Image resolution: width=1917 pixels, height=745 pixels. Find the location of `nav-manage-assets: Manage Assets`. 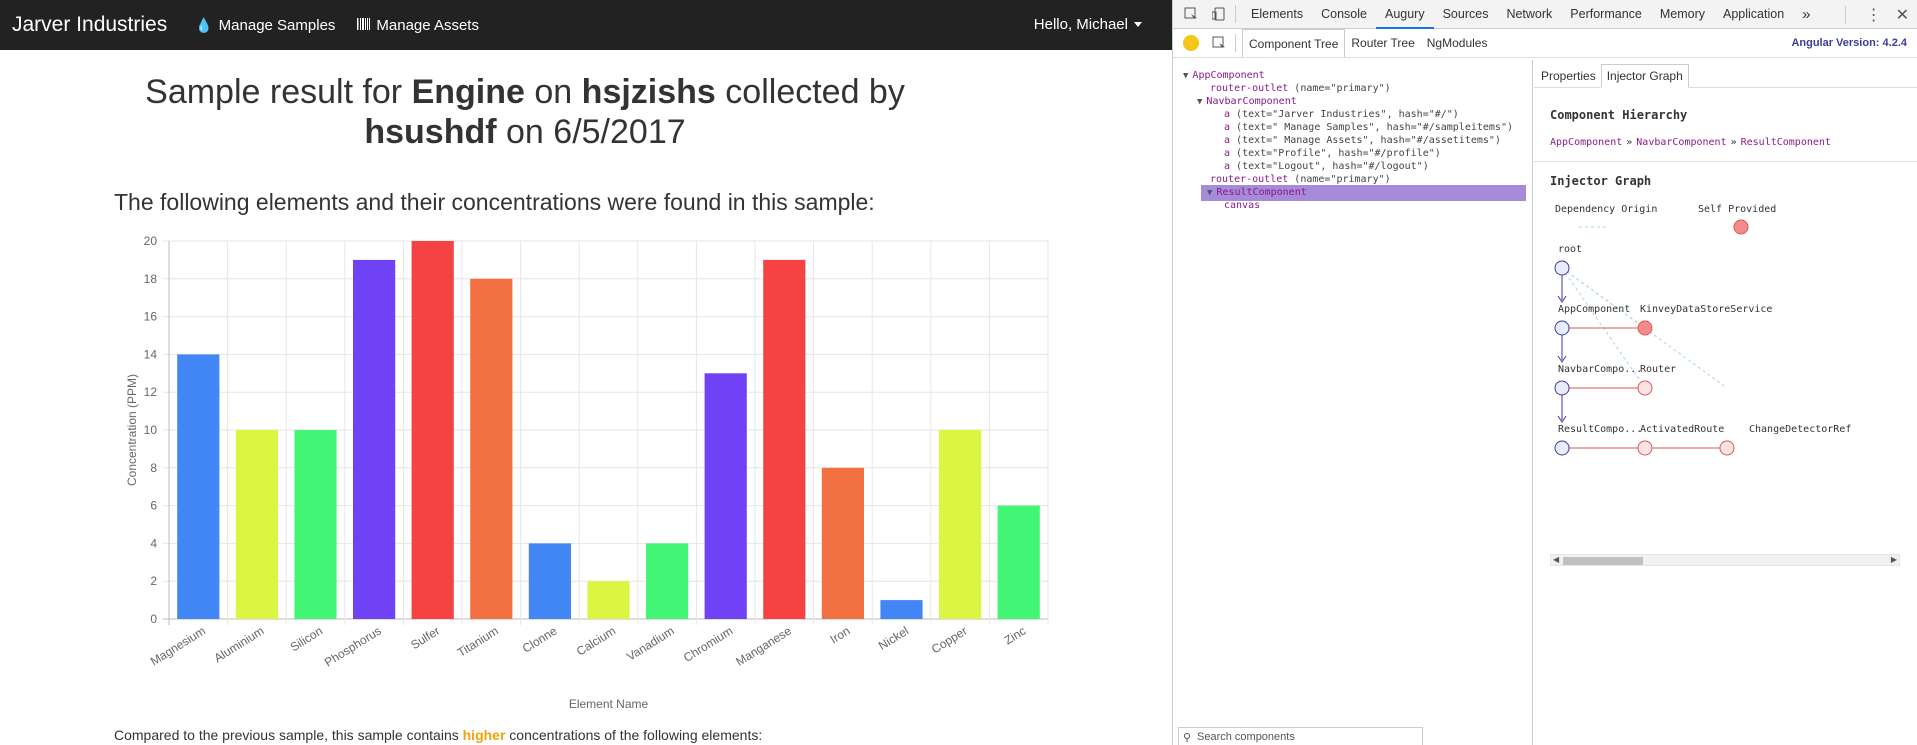

nav-manage-assets: Manage Assets is located at coordinates (418, 25).